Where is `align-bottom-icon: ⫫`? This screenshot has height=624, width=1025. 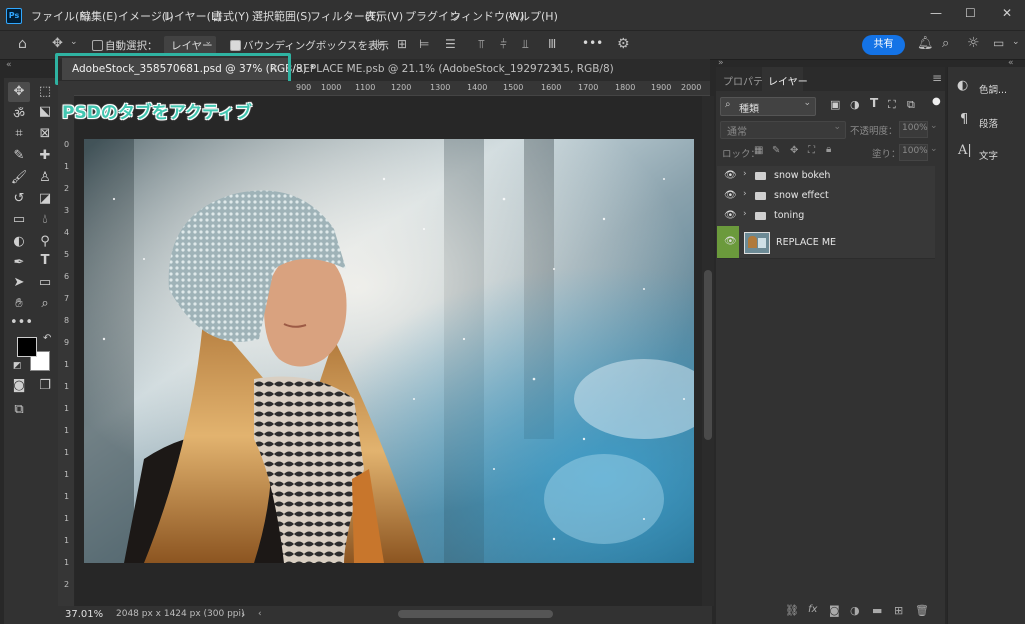 align-bottom-icon: ⫫ is located at coordinates (525, 44).